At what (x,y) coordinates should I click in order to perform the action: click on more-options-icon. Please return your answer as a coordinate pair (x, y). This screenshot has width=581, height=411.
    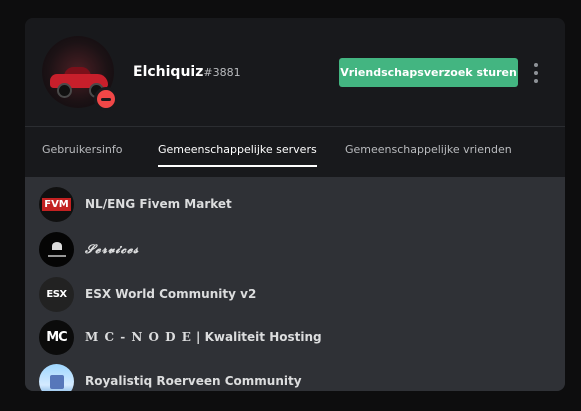
    Looking at the image, I should click on (536, 73).